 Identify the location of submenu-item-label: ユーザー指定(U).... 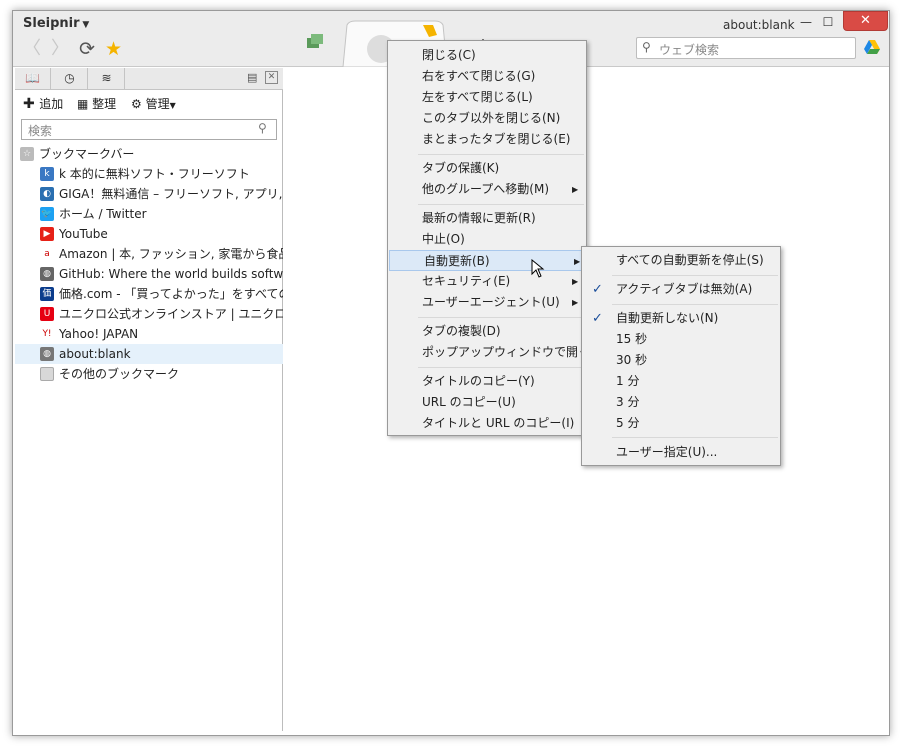
(667, 452).